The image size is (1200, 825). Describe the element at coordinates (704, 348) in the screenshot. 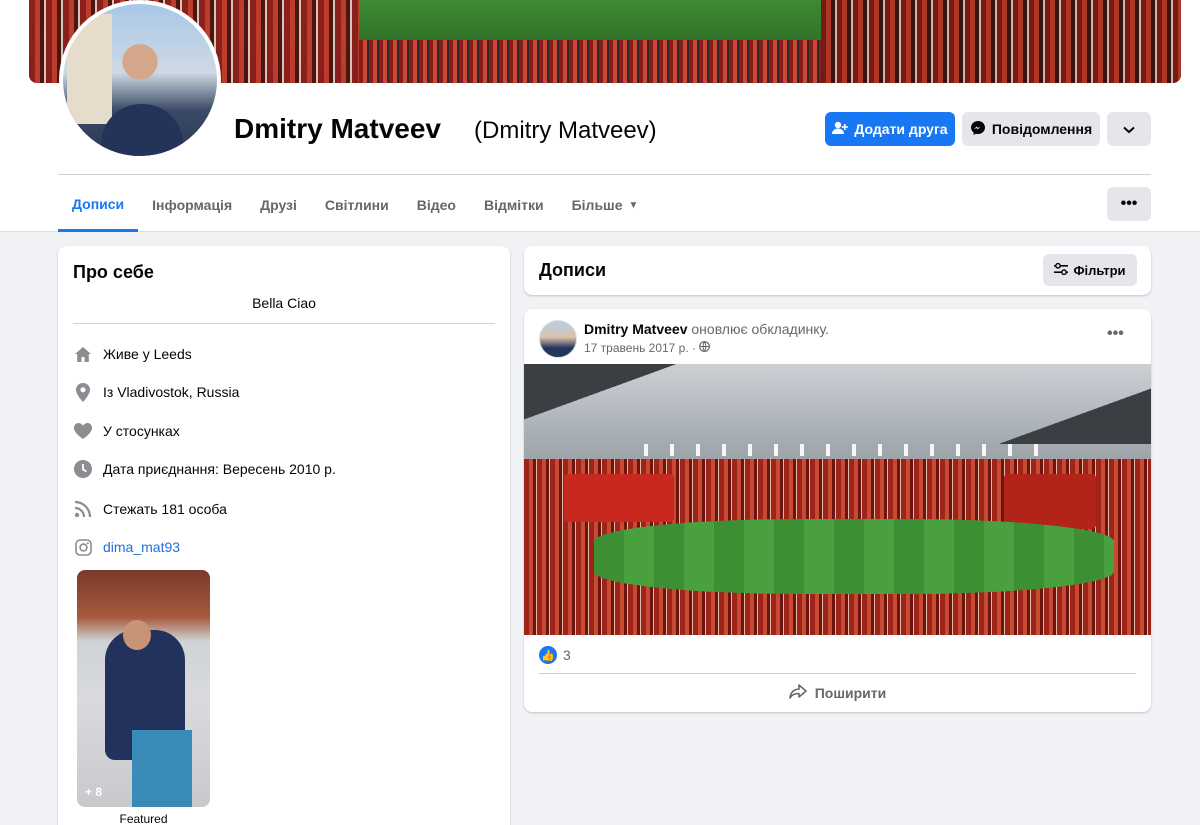

I see `globe-icon` at that location.